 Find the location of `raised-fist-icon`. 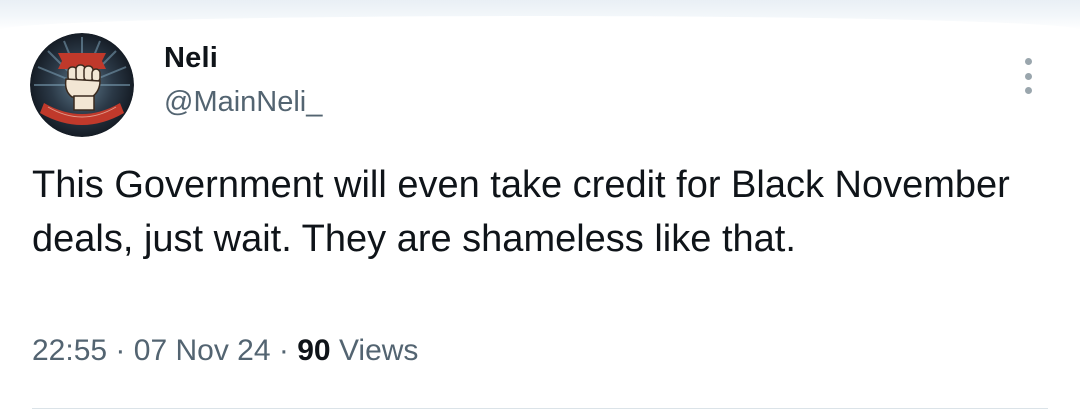

raised-fist-icon is located at coordinates (82, 85).